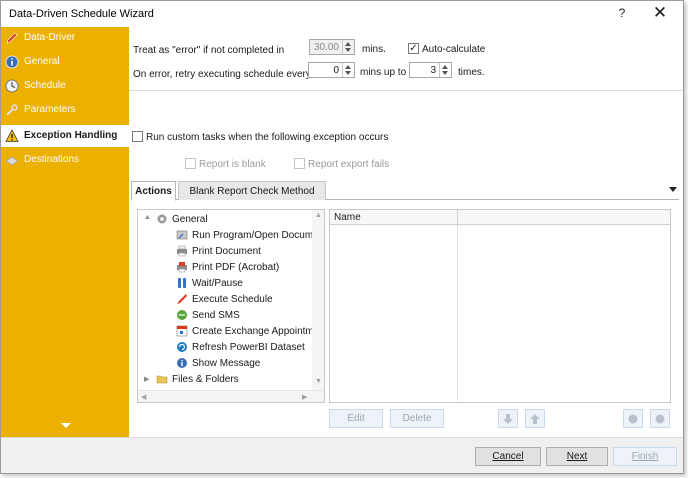 This screenshot has width=688, height=478. I want to click on tab-blank-report-check-method: Blank Report Check Method, so click(252, 190).